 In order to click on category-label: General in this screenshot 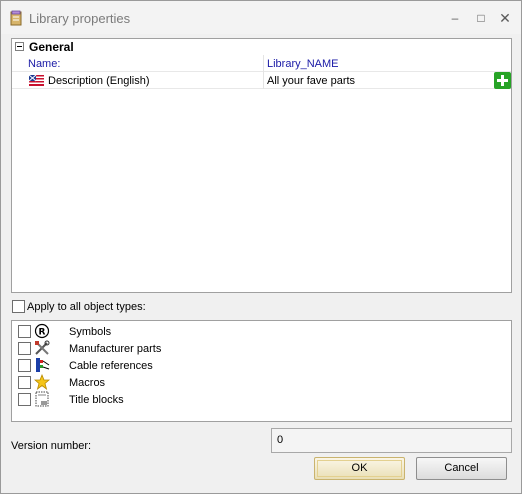, I will do `click(51, 47)`.